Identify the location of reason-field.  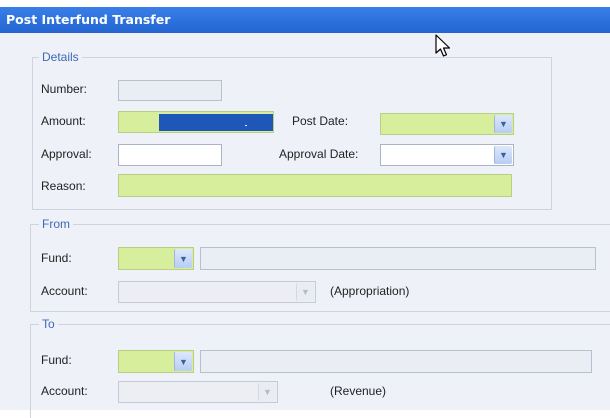
(315, 185).